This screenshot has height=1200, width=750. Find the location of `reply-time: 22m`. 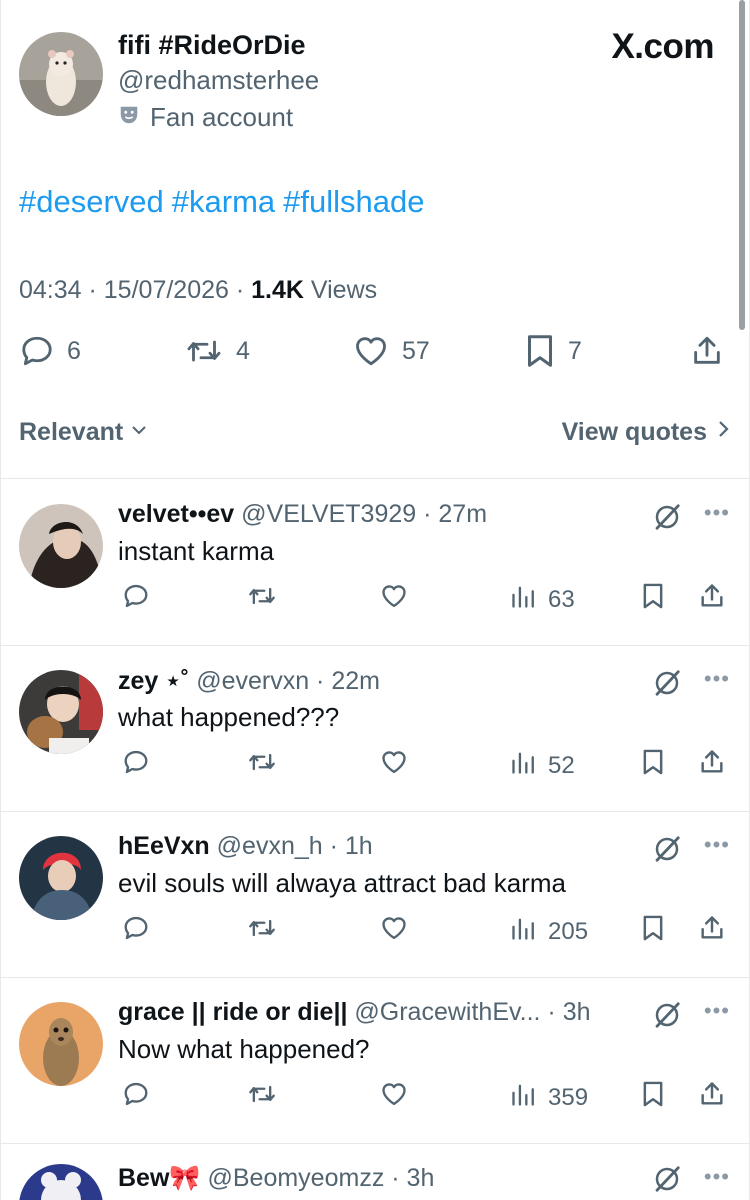

reply-time: 22m is located at coordinates (355, 681).